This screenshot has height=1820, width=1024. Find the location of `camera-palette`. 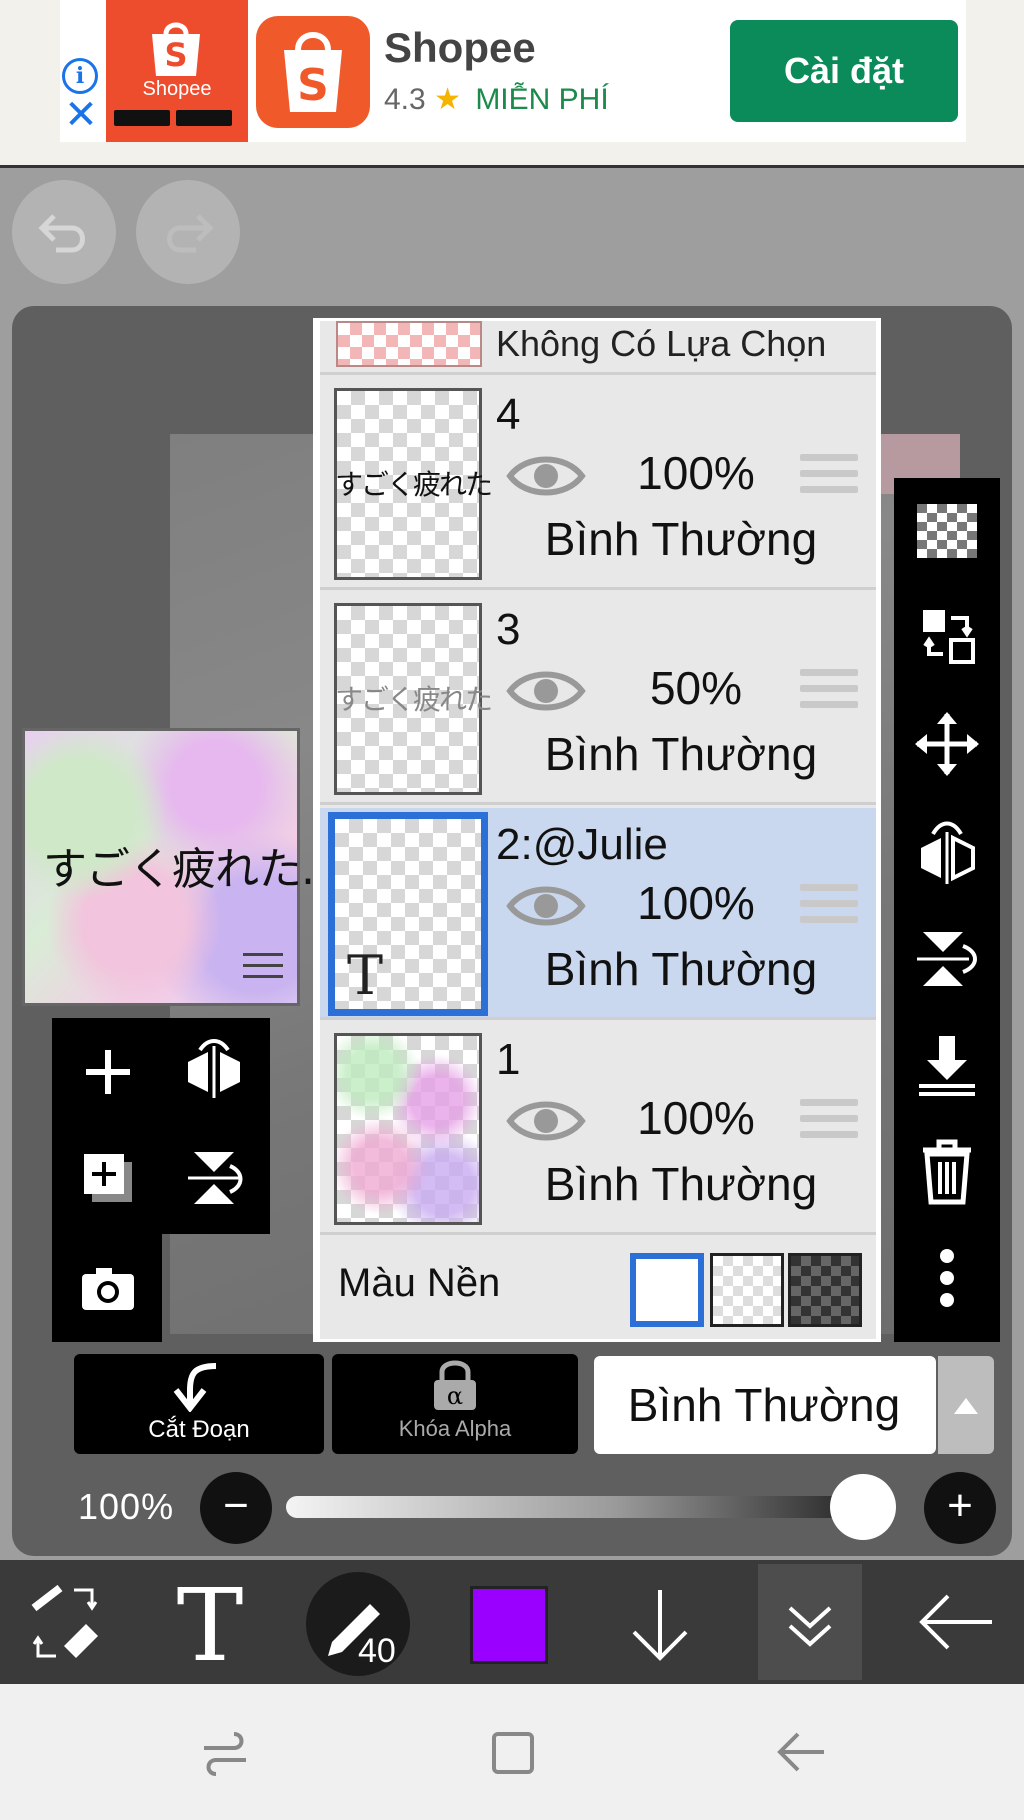

camera-palette is located at coordinates (107, 1288).